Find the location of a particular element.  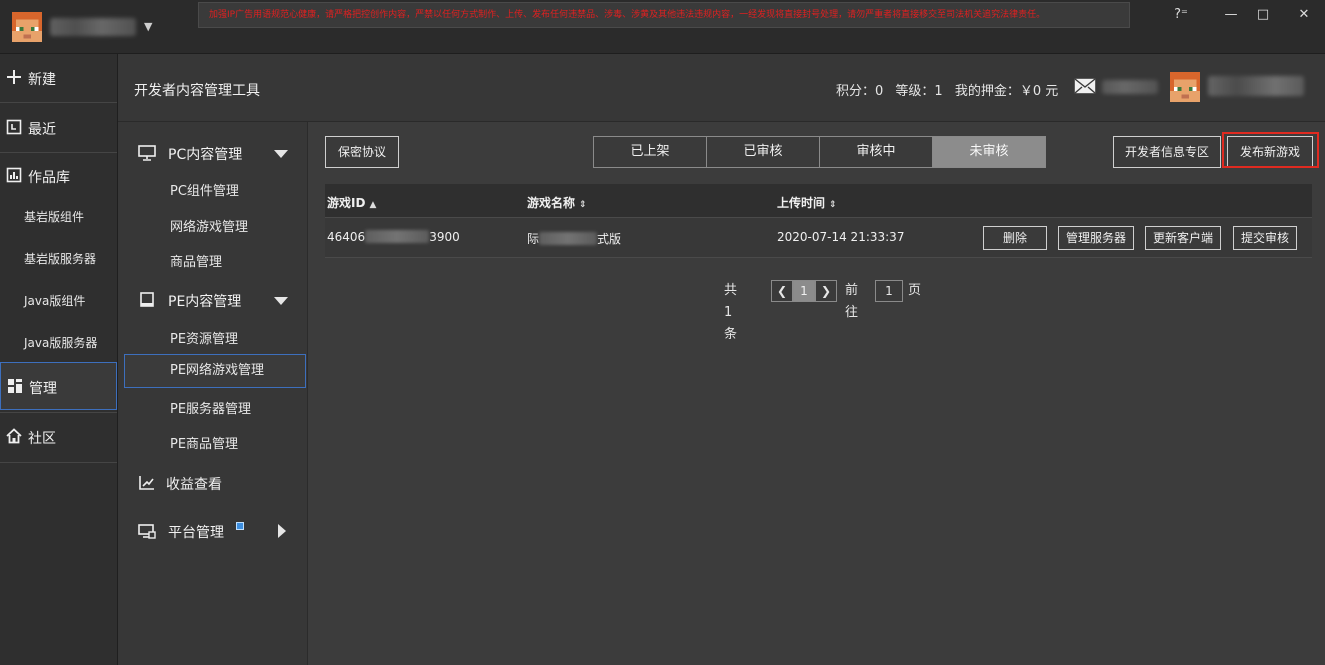

submit-review-button: 提交审核 is located at coordinates (1265, 238).